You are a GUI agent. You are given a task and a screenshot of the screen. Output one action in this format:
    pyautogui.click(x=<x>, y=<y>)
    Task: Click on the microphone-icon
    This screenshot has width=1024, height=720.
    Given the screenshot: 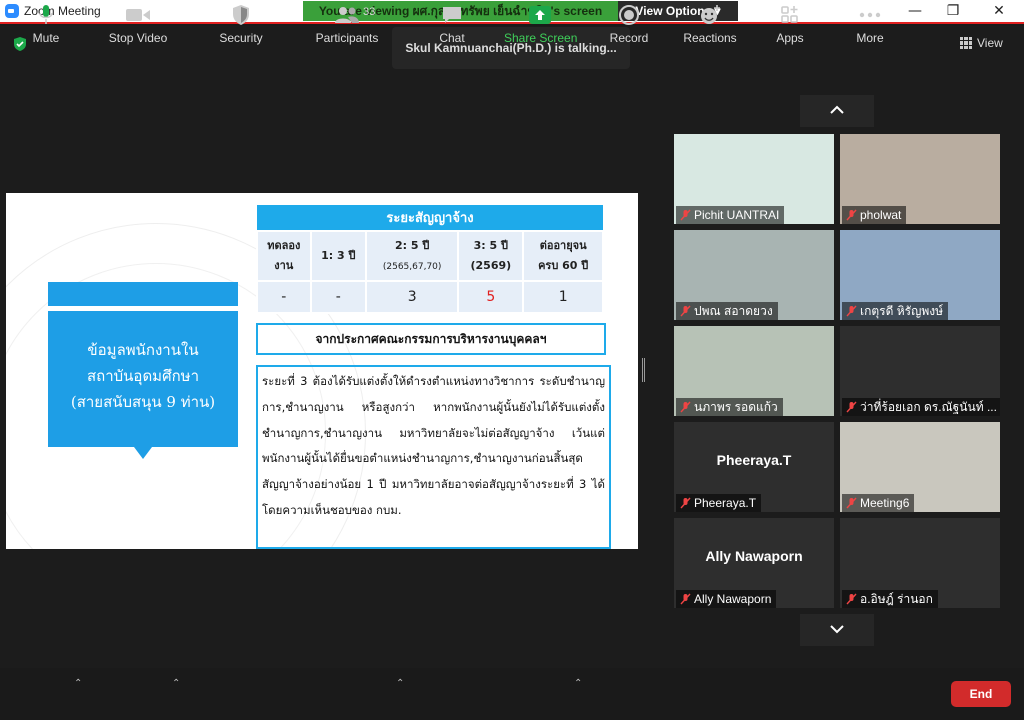 What is the action you would take?
    pyautogui.click(x=46, y=14)
    